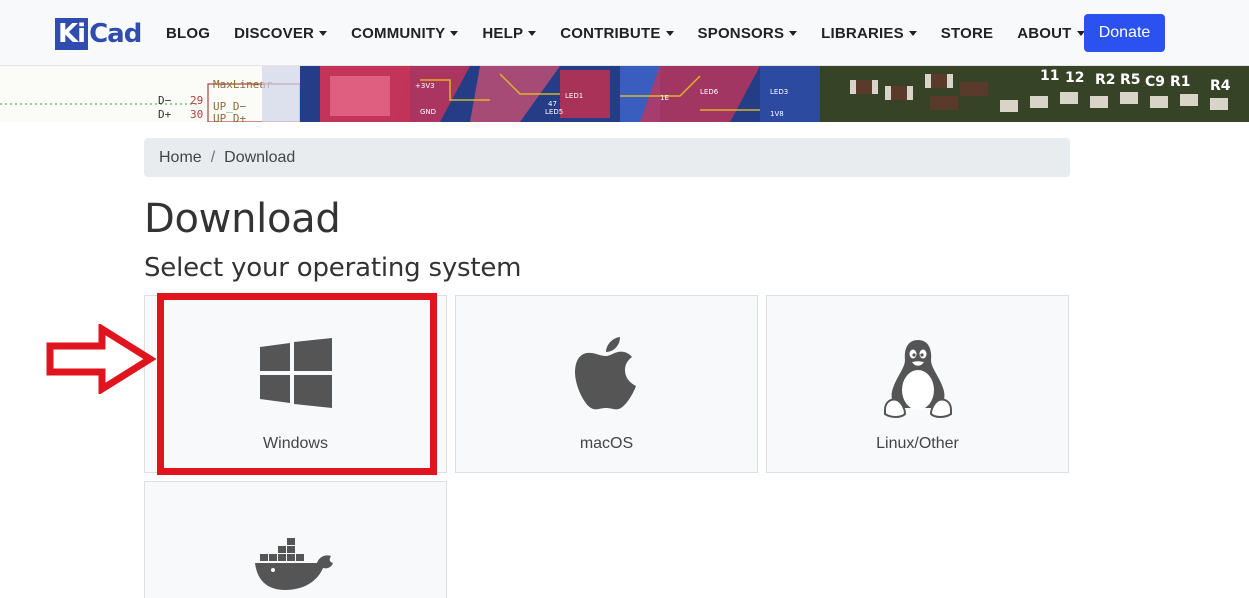 The image size is (1249, 598). Describe the element at coordinates (917, 443) in the screenshot. I see `os-card-label: Linux/Other` at that location.